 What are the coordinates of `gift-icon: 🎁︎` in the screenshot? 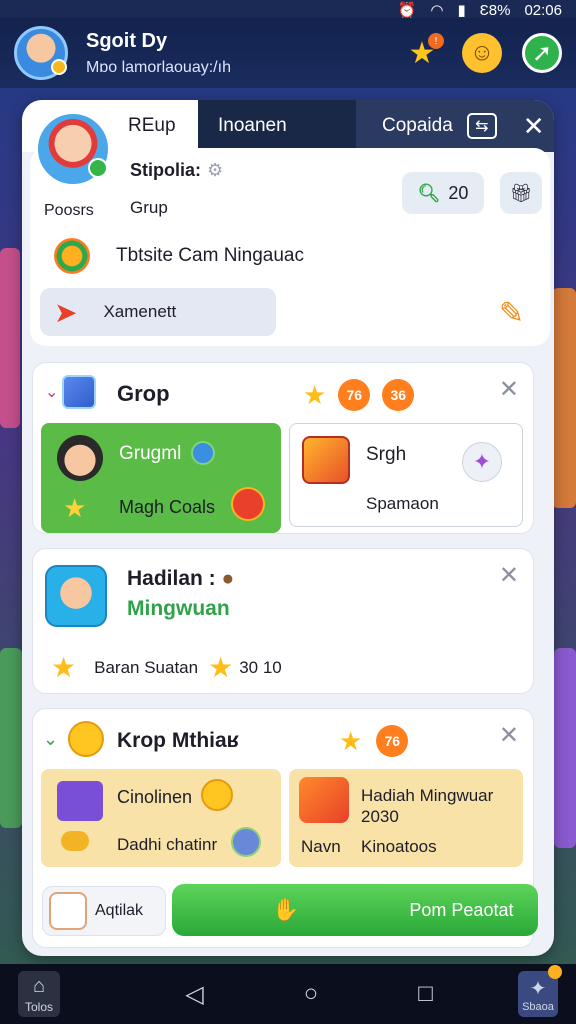 It's located at (521, 192).